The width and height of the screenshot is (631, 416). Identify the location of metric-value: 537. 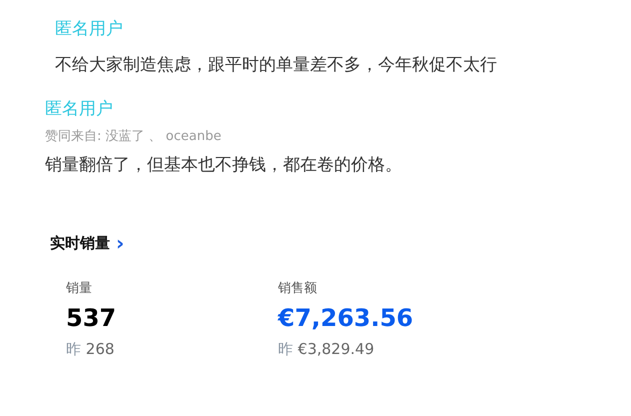
(91, 317).